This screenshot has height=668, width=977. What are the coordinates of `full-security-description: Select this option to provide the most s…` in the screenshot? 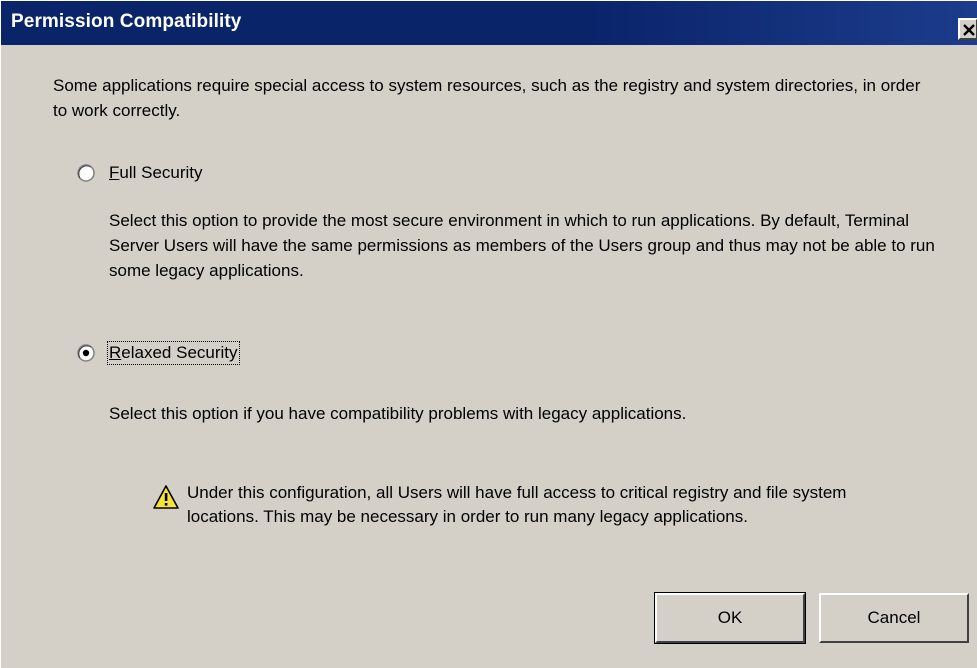 It's located at (522, 245).